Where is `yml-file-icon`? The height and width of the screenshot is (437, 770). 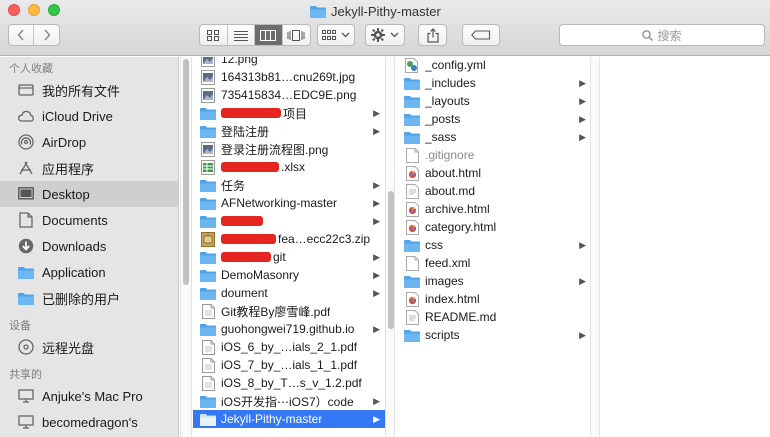
yml-file-icon is located at coordinates (412, 65).